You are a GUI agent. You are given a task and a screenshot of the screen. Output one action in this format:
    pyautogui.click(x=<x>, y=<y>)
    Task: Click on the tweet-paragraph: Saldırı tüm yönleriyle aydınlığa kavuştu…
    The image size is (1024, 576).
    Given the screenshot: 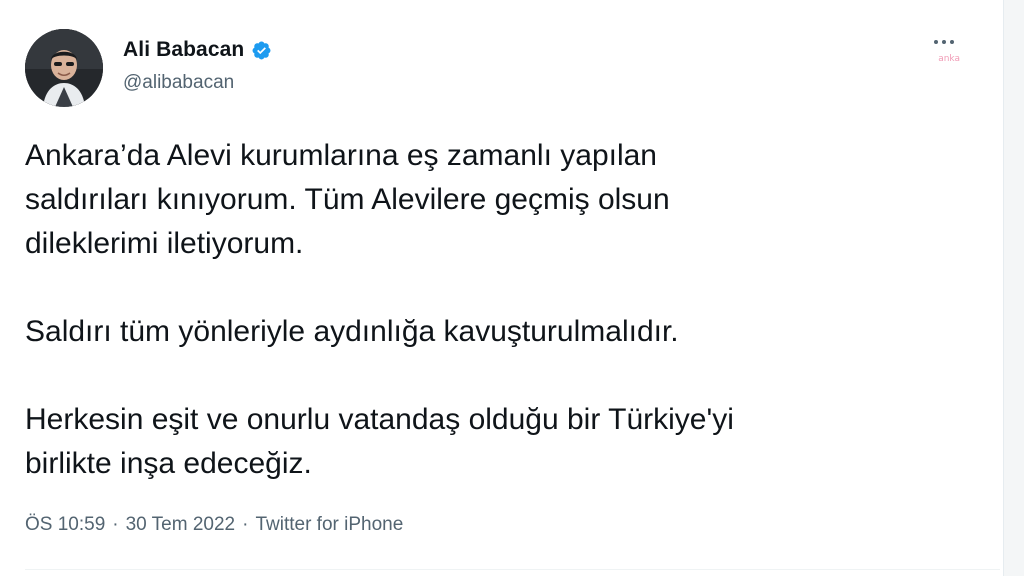 What is the action you would take?
    pyautogui.click(x=352, y=331)
    